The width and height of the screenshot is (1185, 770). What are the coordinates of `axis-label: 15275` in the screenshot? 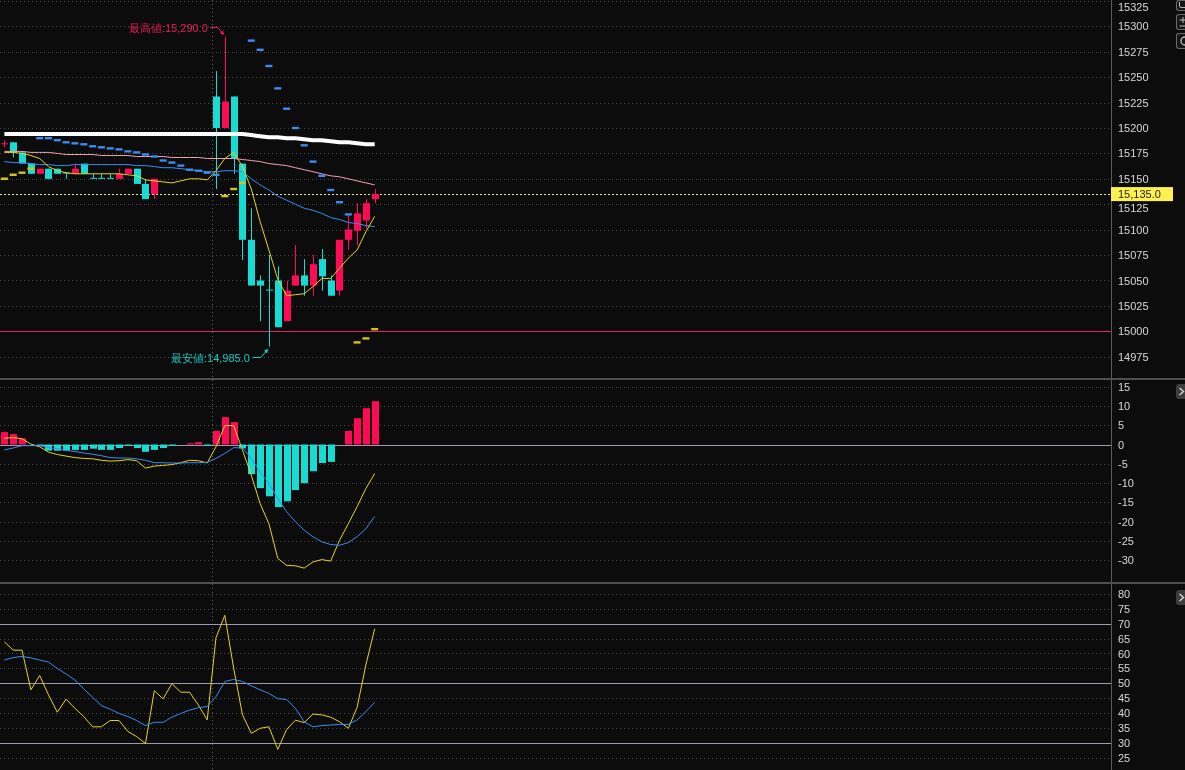 It's located at (1133, 51).